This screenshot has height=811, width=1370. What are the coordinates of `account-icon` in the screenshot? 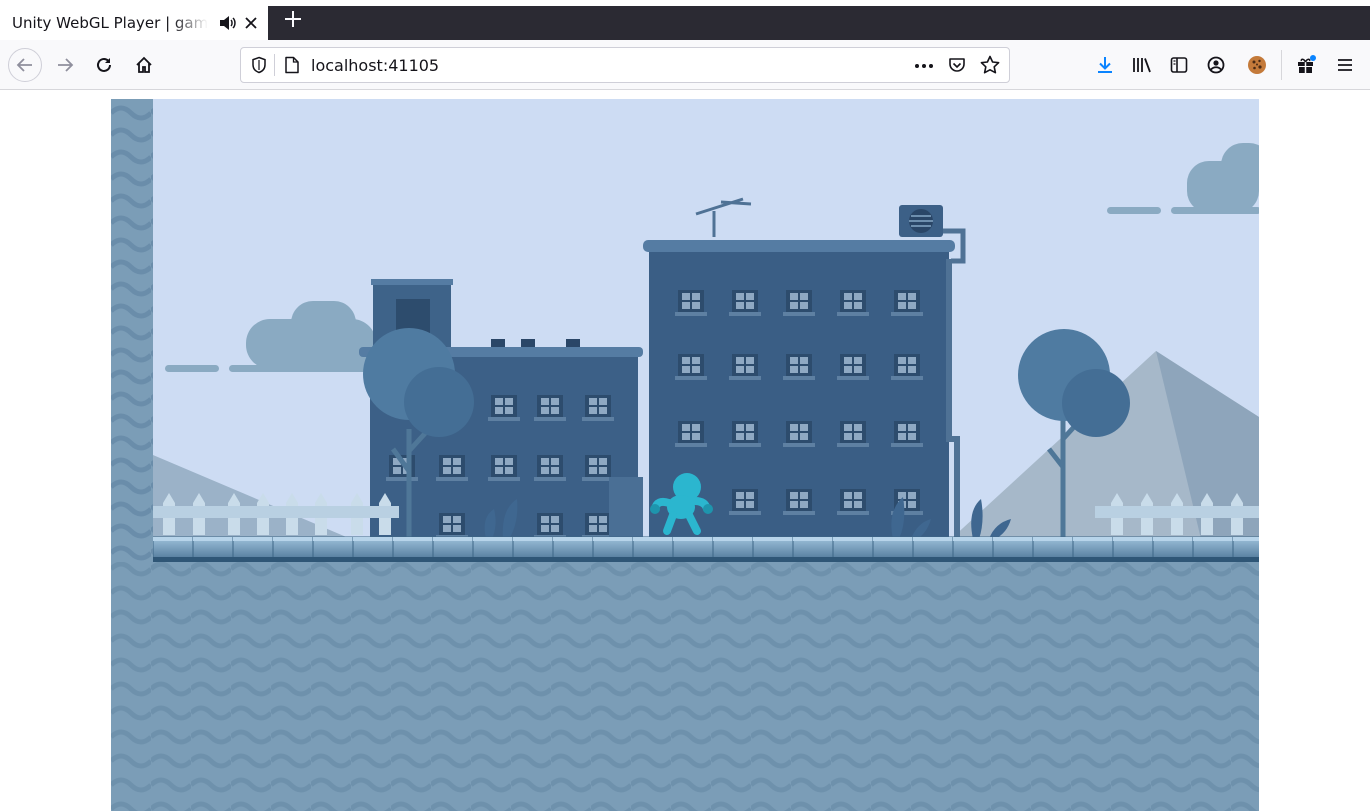 It's located at (1216, 65).